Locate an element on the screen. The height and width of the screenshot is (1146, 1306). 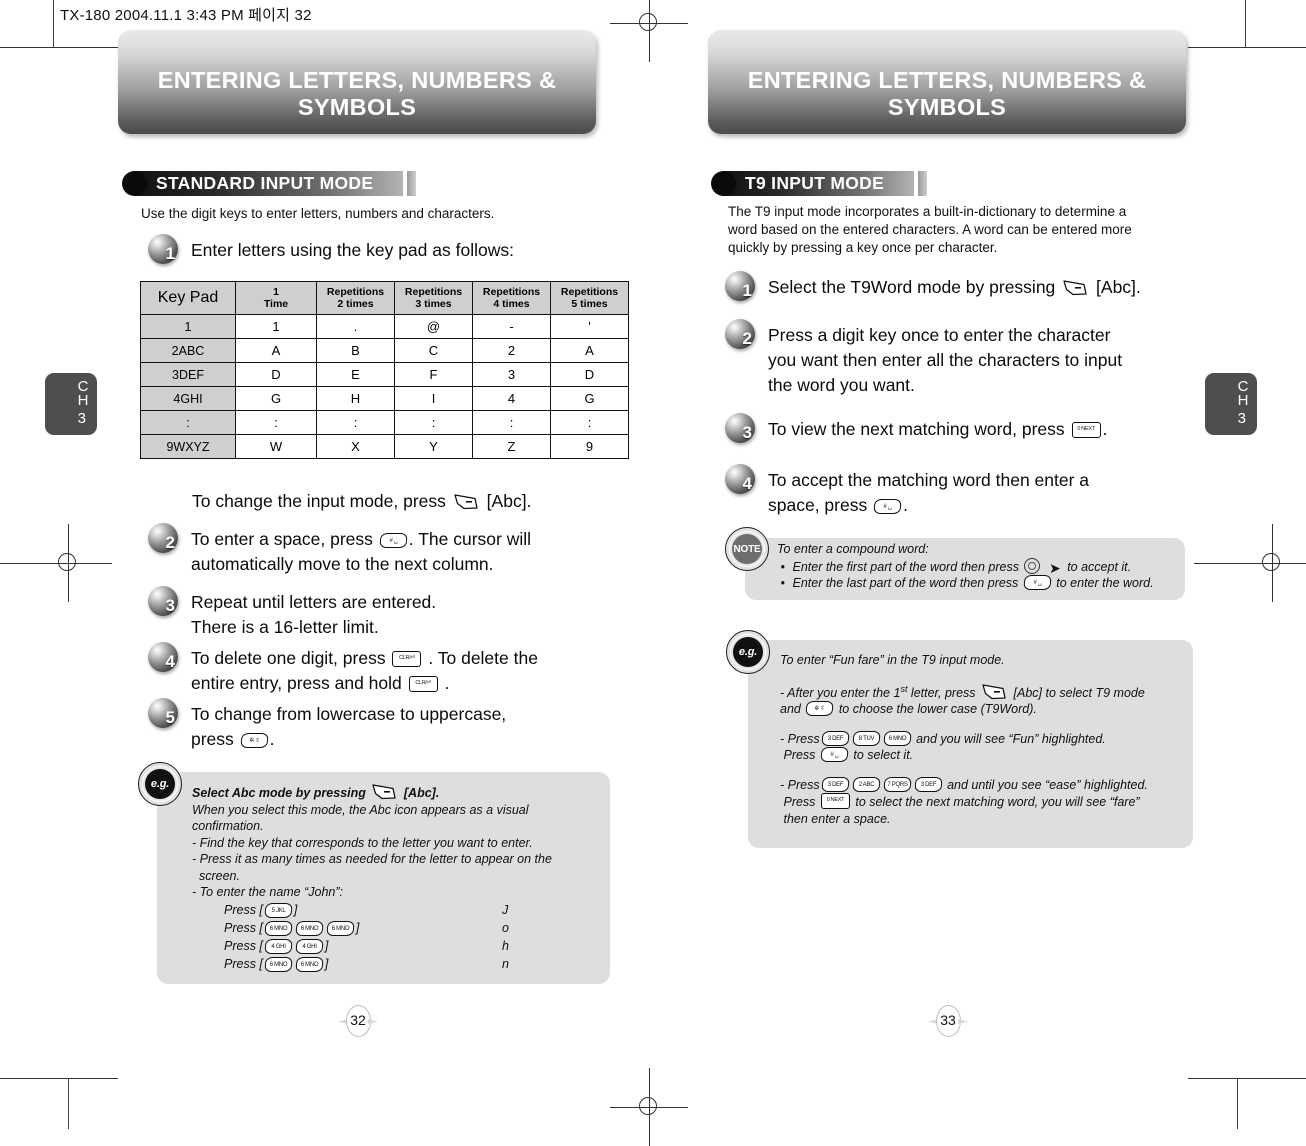
t9-step-1-b: [Abc]. is located at coordinates (1118, 287).